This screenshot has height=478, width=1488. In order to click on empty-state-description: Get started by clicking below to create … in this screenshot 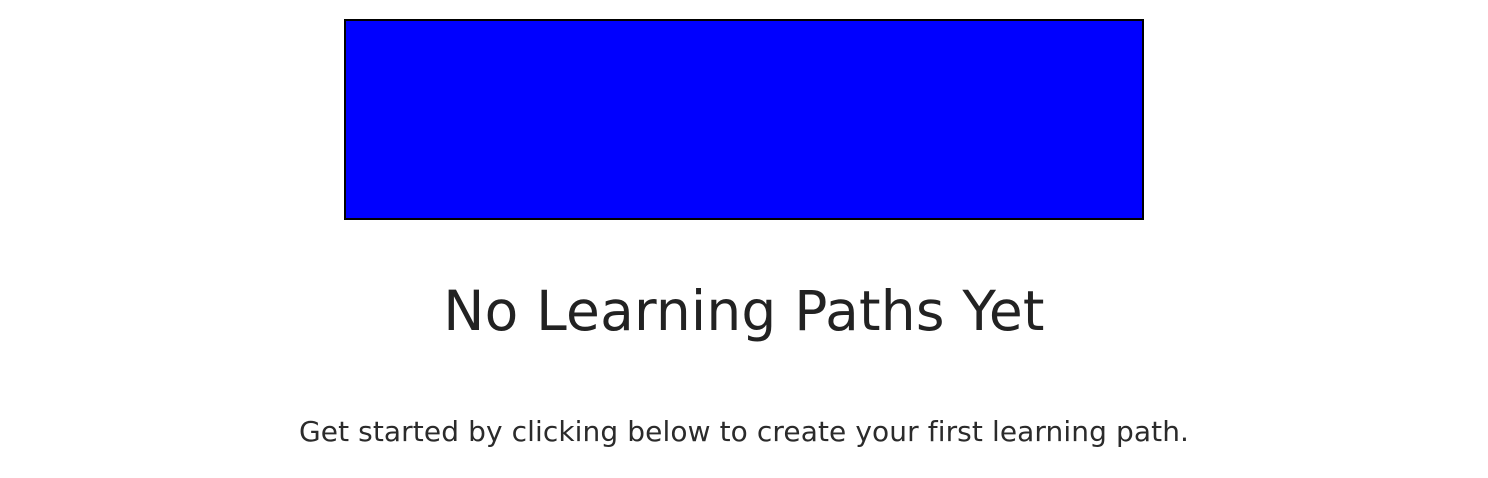, I will do `click(744, 431)`.